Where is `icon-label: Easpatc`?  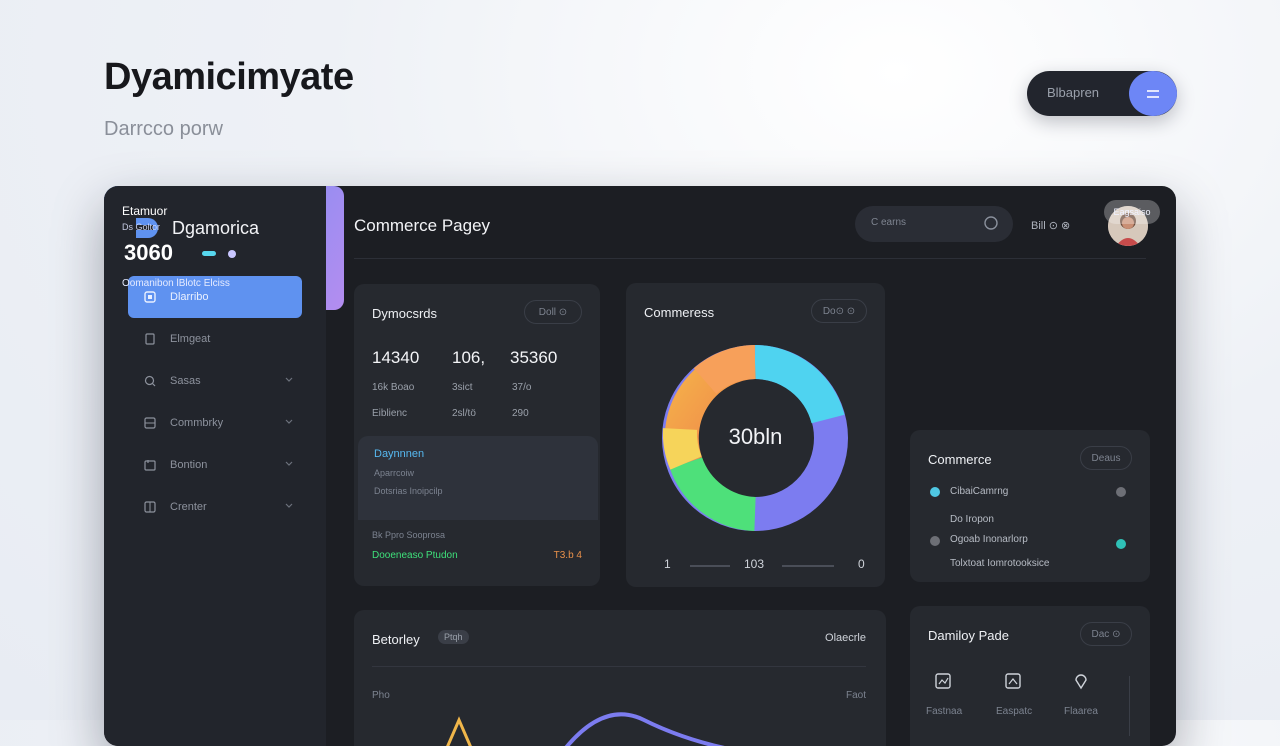
icon-label: Easpatc is located at coordinates (1014, 711).